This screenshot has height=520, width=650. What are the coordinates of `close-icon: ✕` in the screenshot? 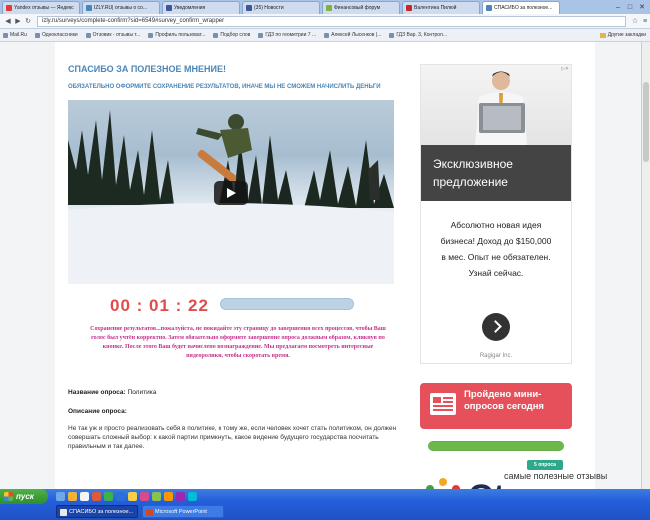 It's located at (642, 7).